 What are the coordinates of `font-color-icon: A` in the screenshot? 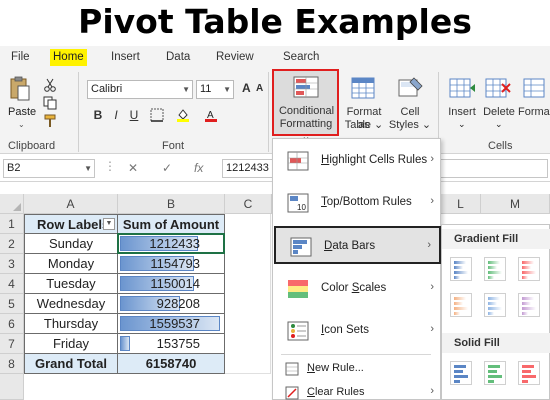 It's located at (211, 115).